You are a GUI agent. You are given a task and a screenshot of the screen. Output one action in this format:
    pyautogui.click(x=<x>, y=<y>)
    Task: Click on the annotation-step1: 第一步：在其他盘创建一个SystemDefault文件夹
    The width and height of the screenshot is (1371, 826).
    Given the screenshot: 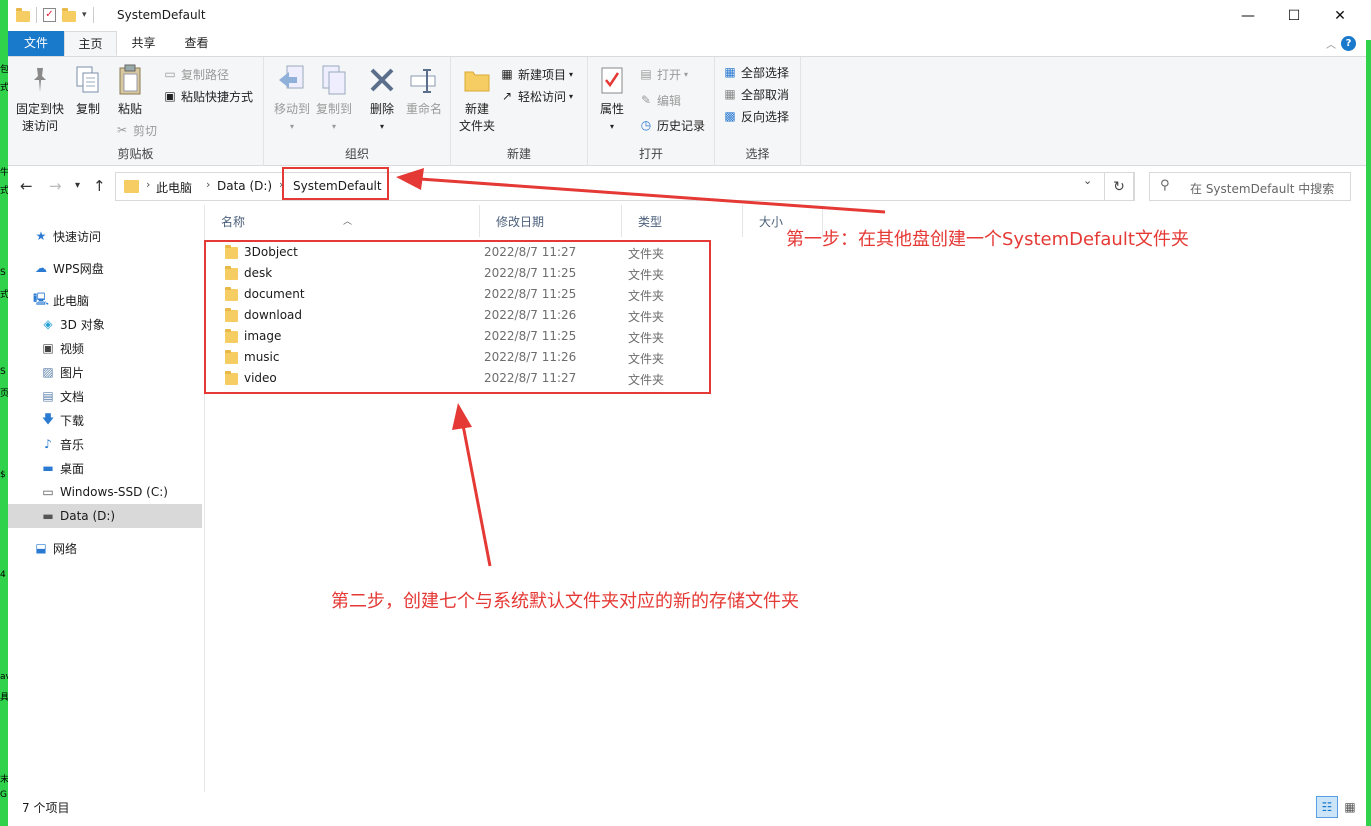 What is the action you would take?
    pyautogui.click(x=987, y=239)
    